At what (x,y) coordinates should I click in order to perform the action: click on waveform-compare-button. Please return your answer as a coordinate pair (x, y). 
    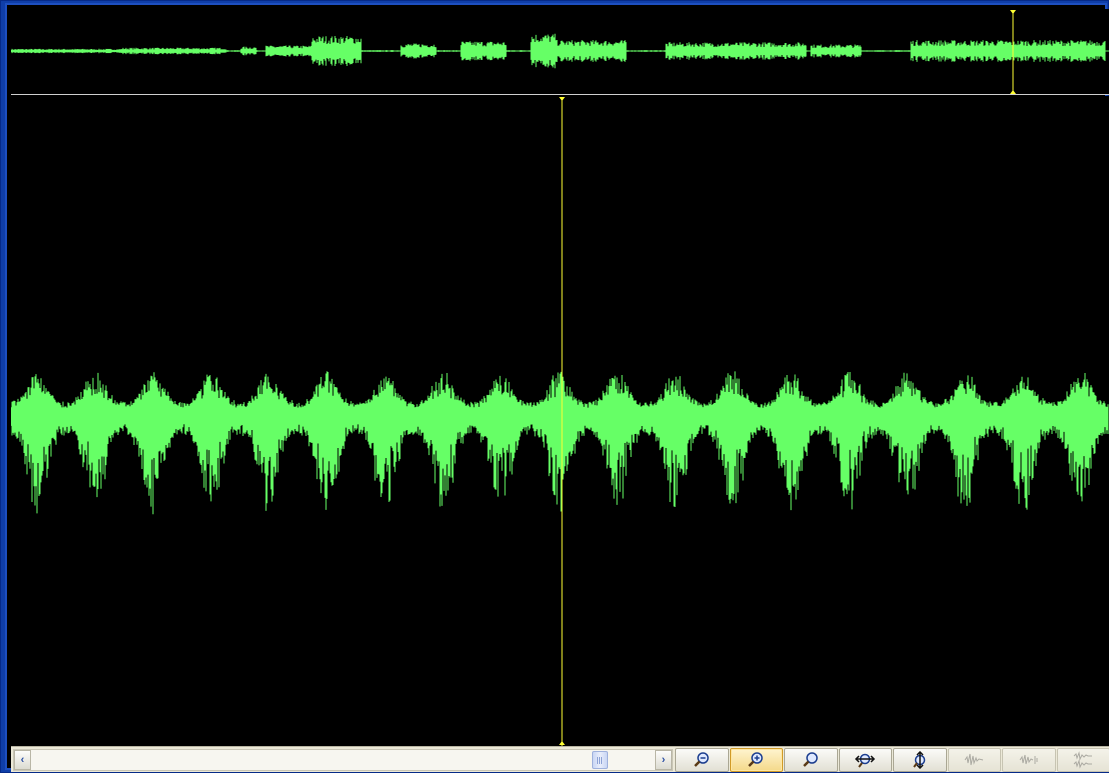
    Looking at the image, I should click on (1029, 760).